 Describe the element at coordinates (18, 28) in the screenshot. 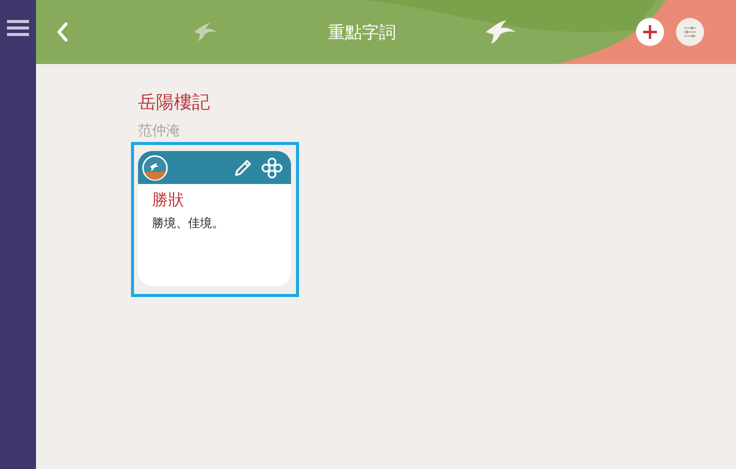

I see `menu-icon` at that location.